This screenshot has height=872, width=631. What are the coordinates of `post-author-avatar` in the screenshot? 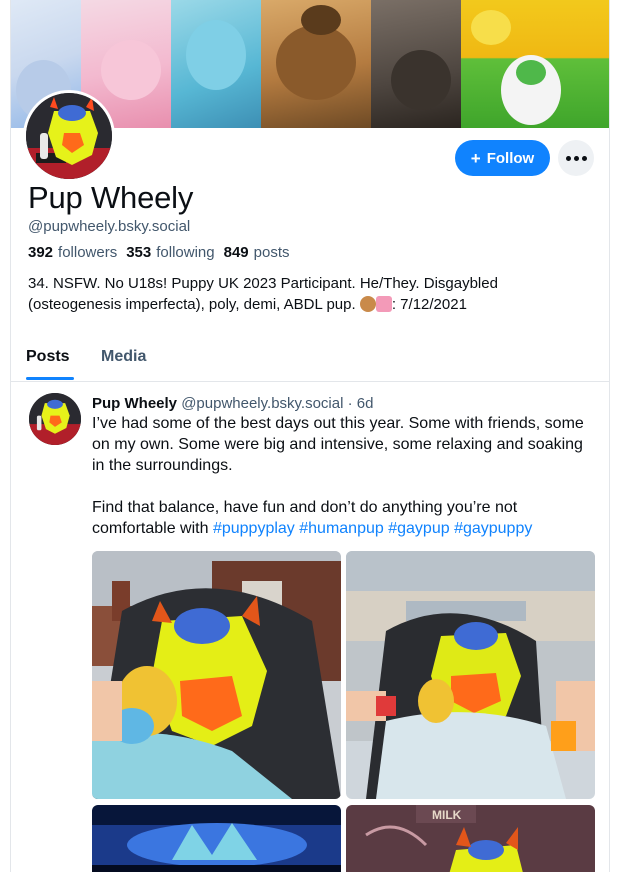 It's located at (55, 419).